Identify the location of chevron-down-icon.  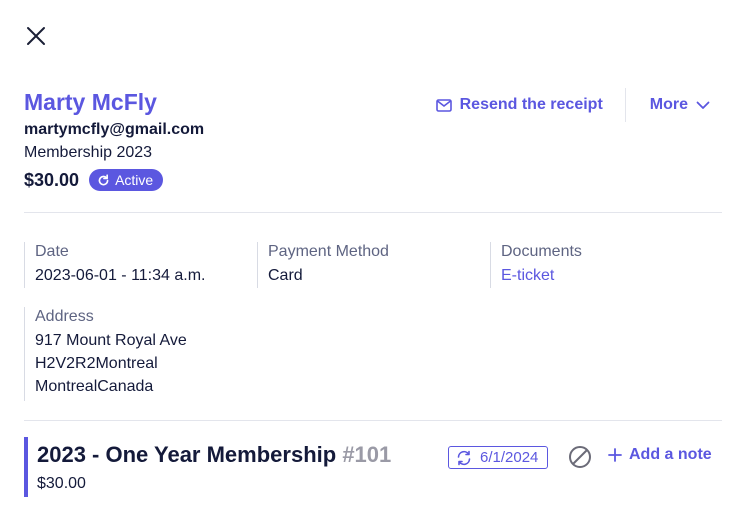
(703, 105).